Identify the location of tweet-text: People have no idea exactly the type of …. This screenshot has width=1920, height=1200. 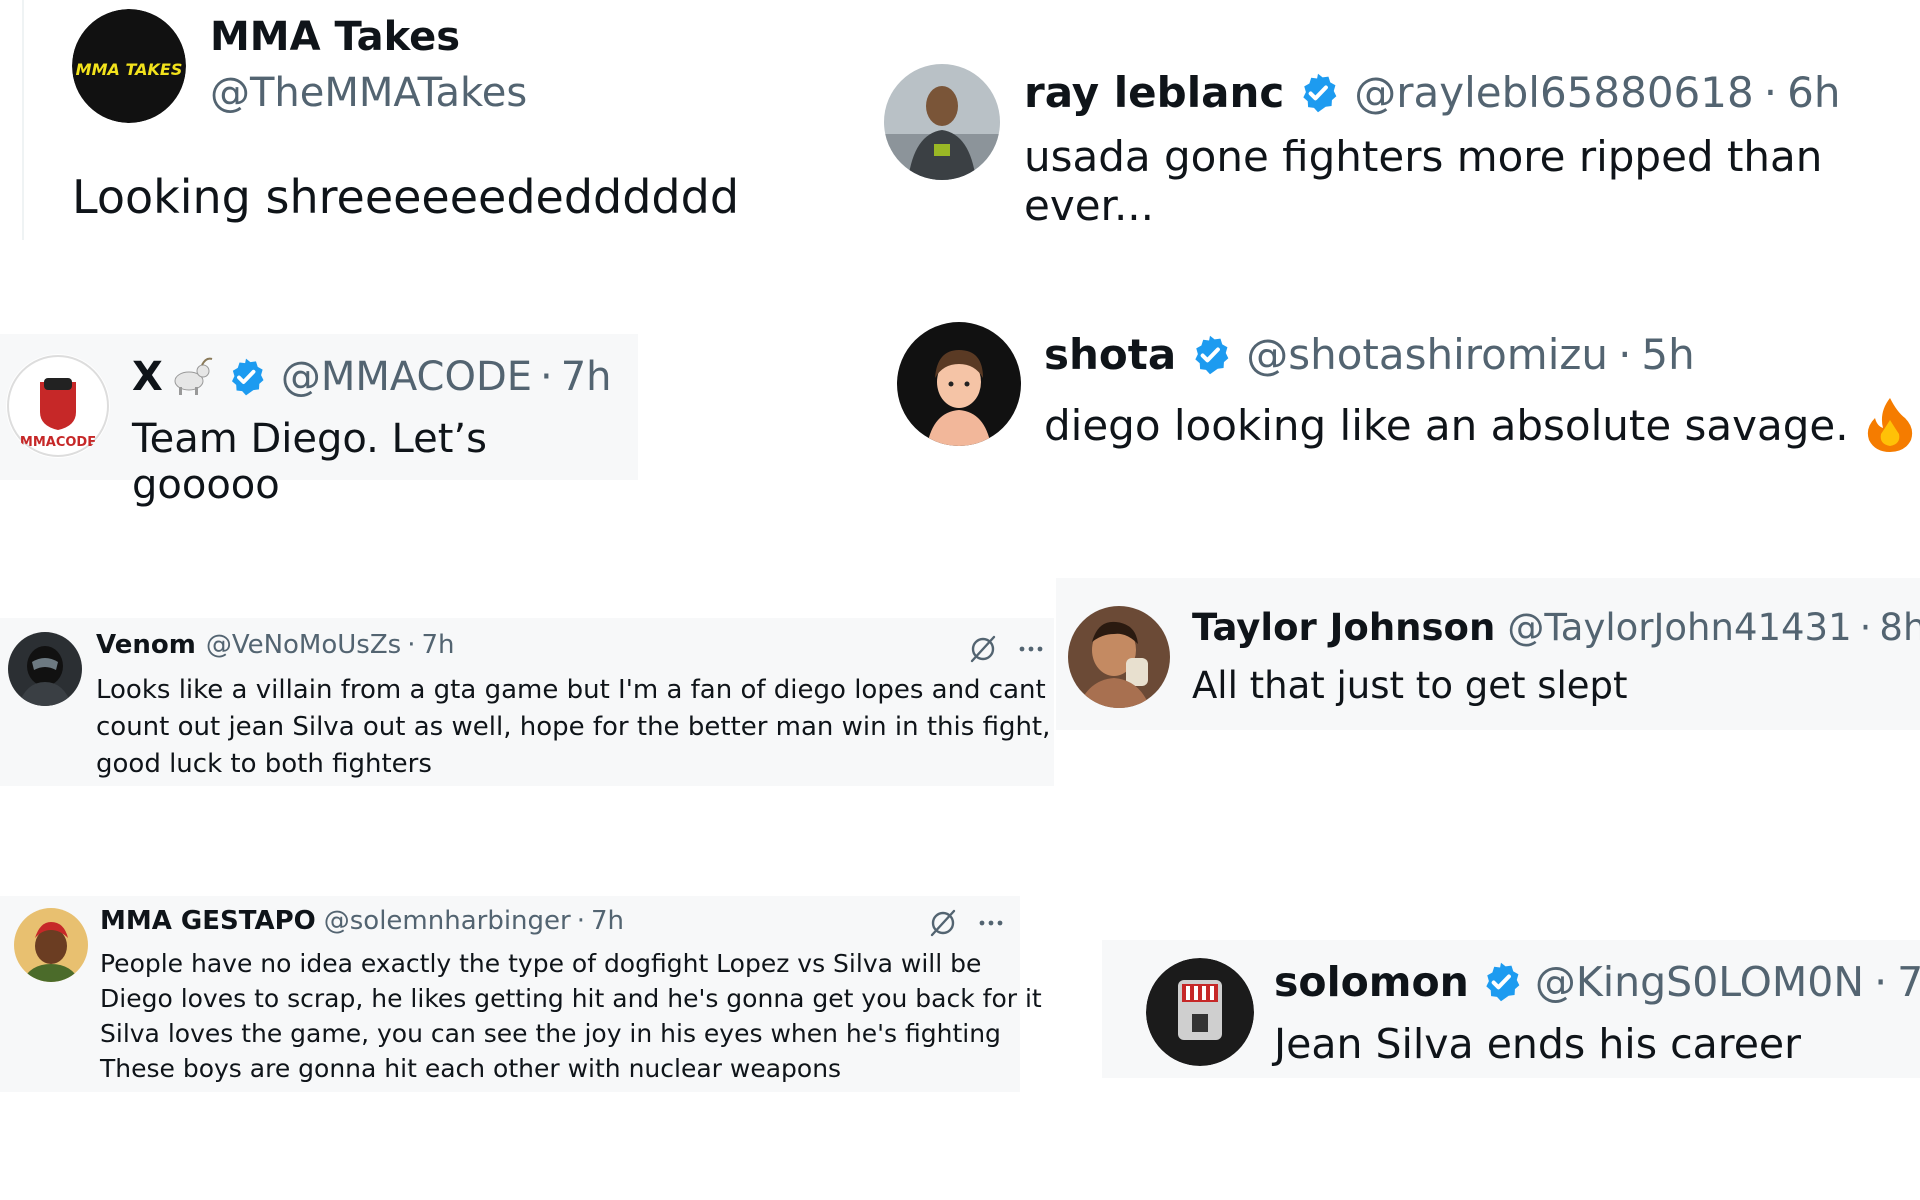
(571, 1016).